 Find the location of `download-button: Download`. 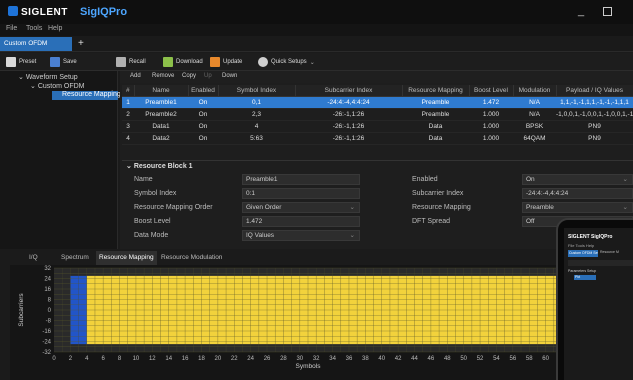

download-button: Download is located at coordinates (183, 62).